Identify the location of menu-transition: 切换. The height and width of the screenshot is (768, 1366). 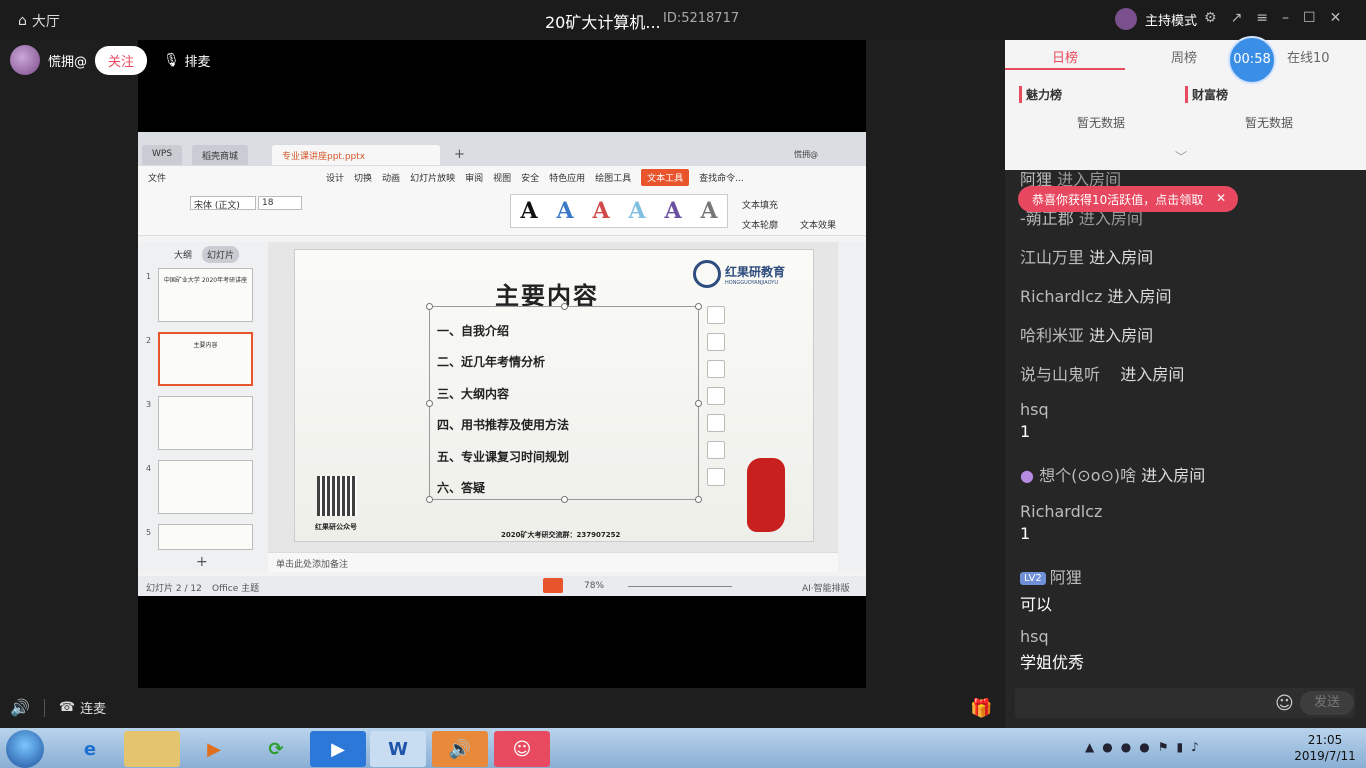
(363, 177).